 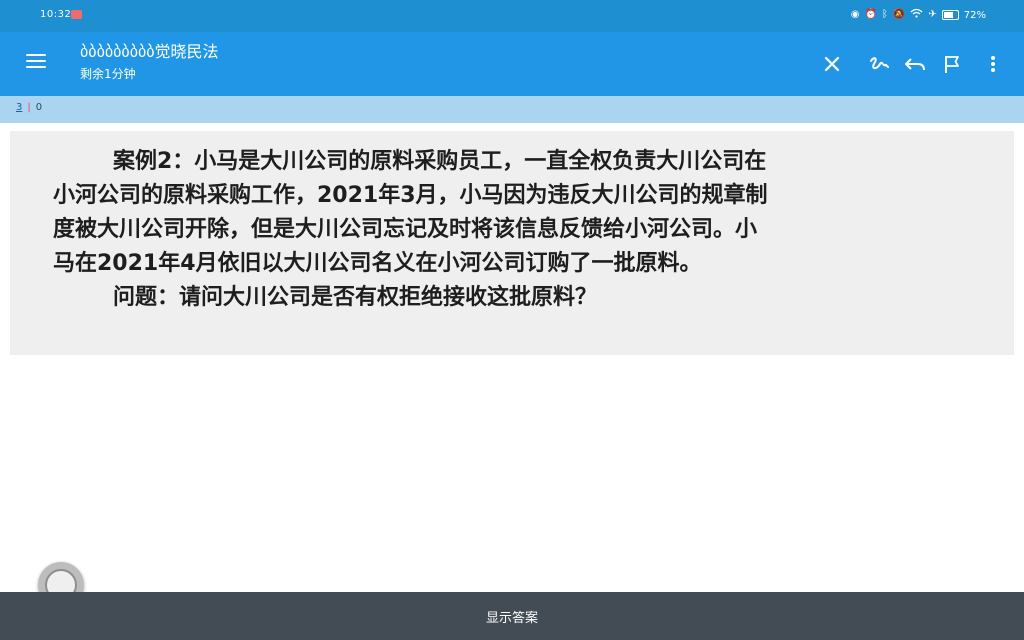 I want to click on progress-bar: 3 | 0, so click(x=512, y=109).